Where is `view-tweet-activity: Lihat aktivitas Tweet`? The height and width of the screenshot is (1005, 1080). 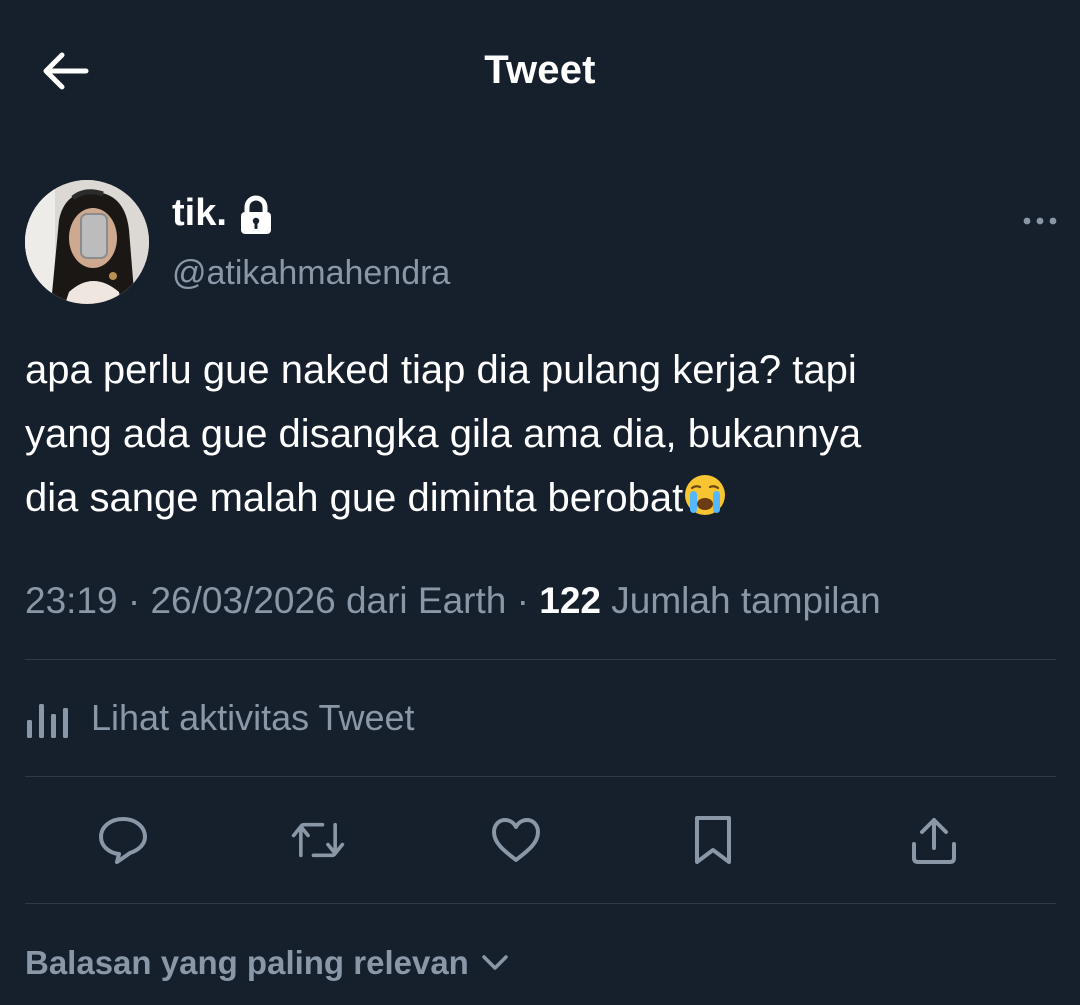 view-tweet-activity: Lihat aktivitas Tweet is located at coordinates (220, 718).